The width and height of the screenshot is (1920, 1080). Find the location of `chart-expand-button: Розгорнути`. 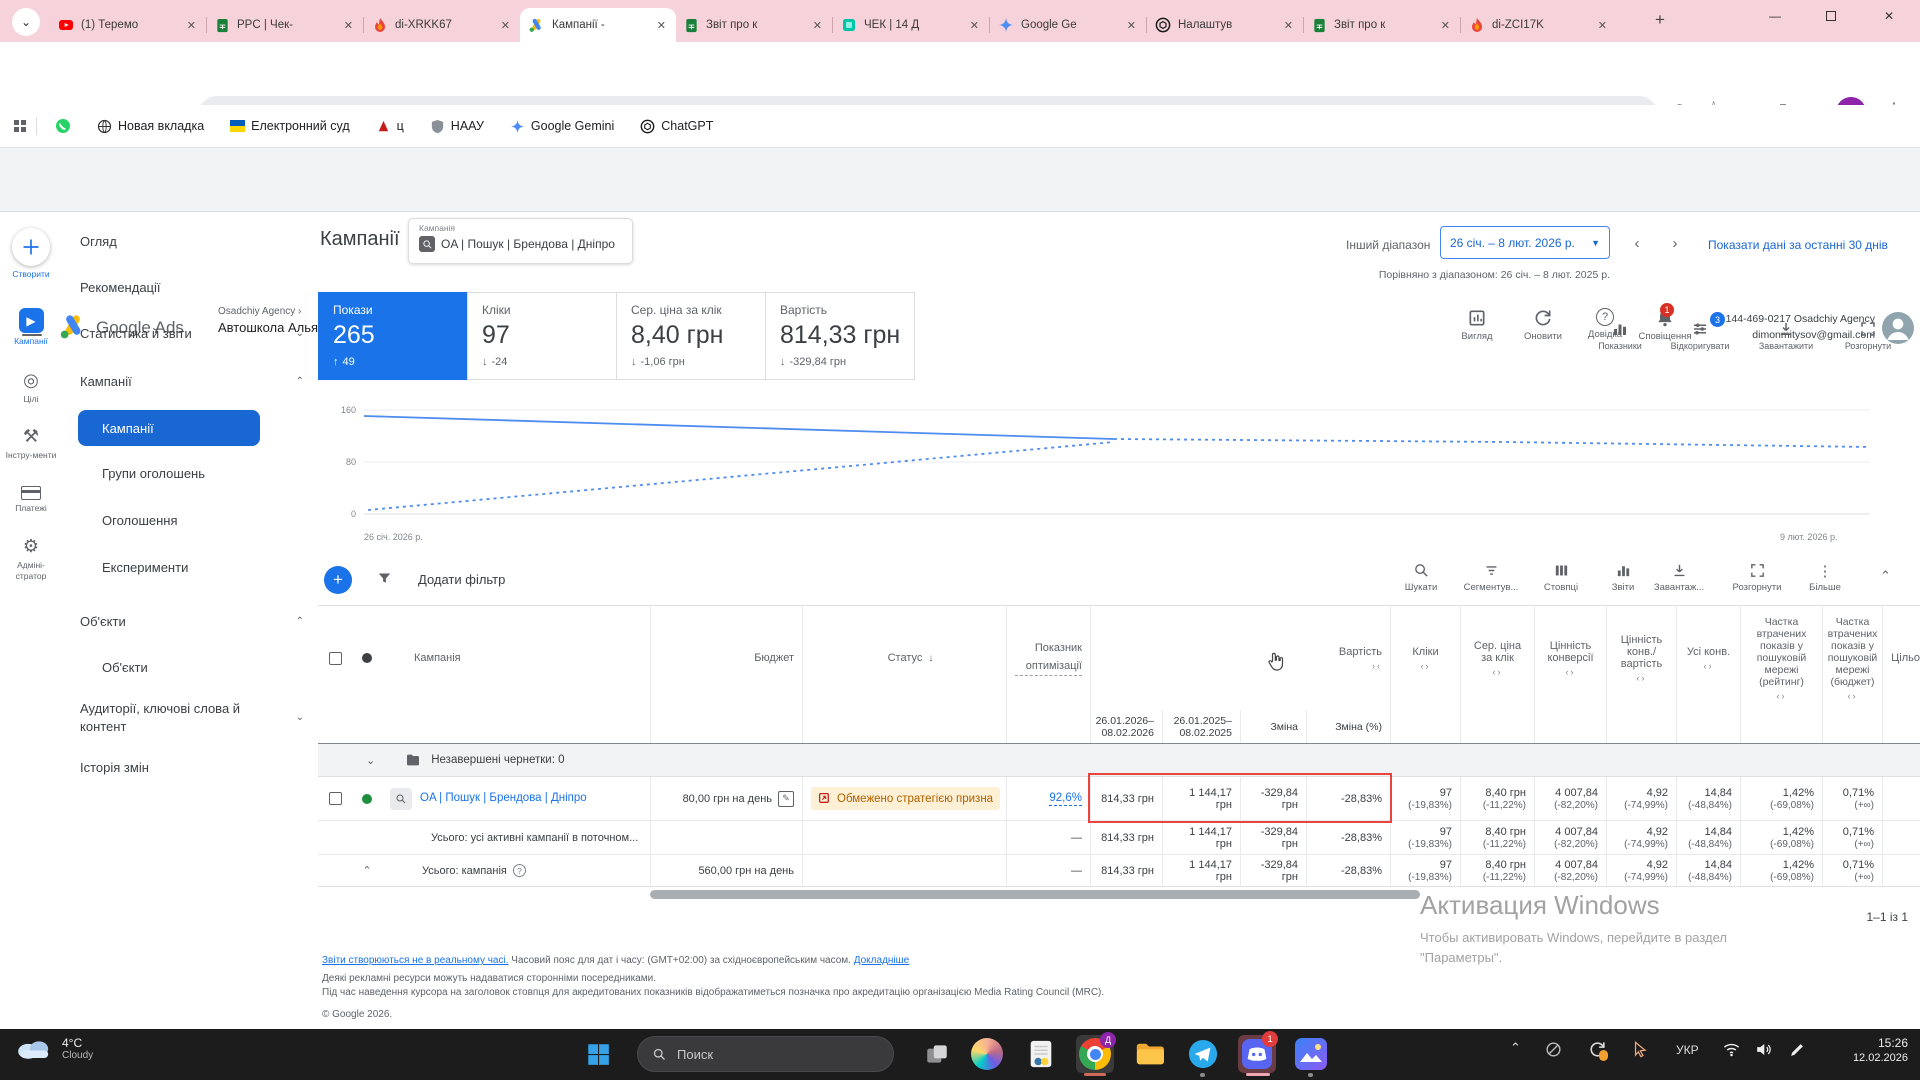

chart-expand-button: Розгорнути is located at coordinates (1868, 335).